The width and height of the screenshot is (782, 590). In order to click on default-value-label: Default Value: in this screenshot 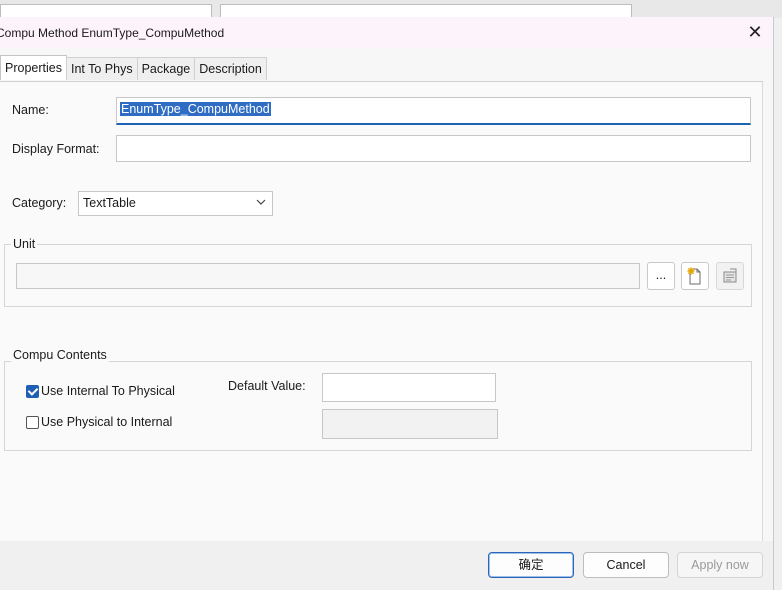, I will do `click(267, 386)`.